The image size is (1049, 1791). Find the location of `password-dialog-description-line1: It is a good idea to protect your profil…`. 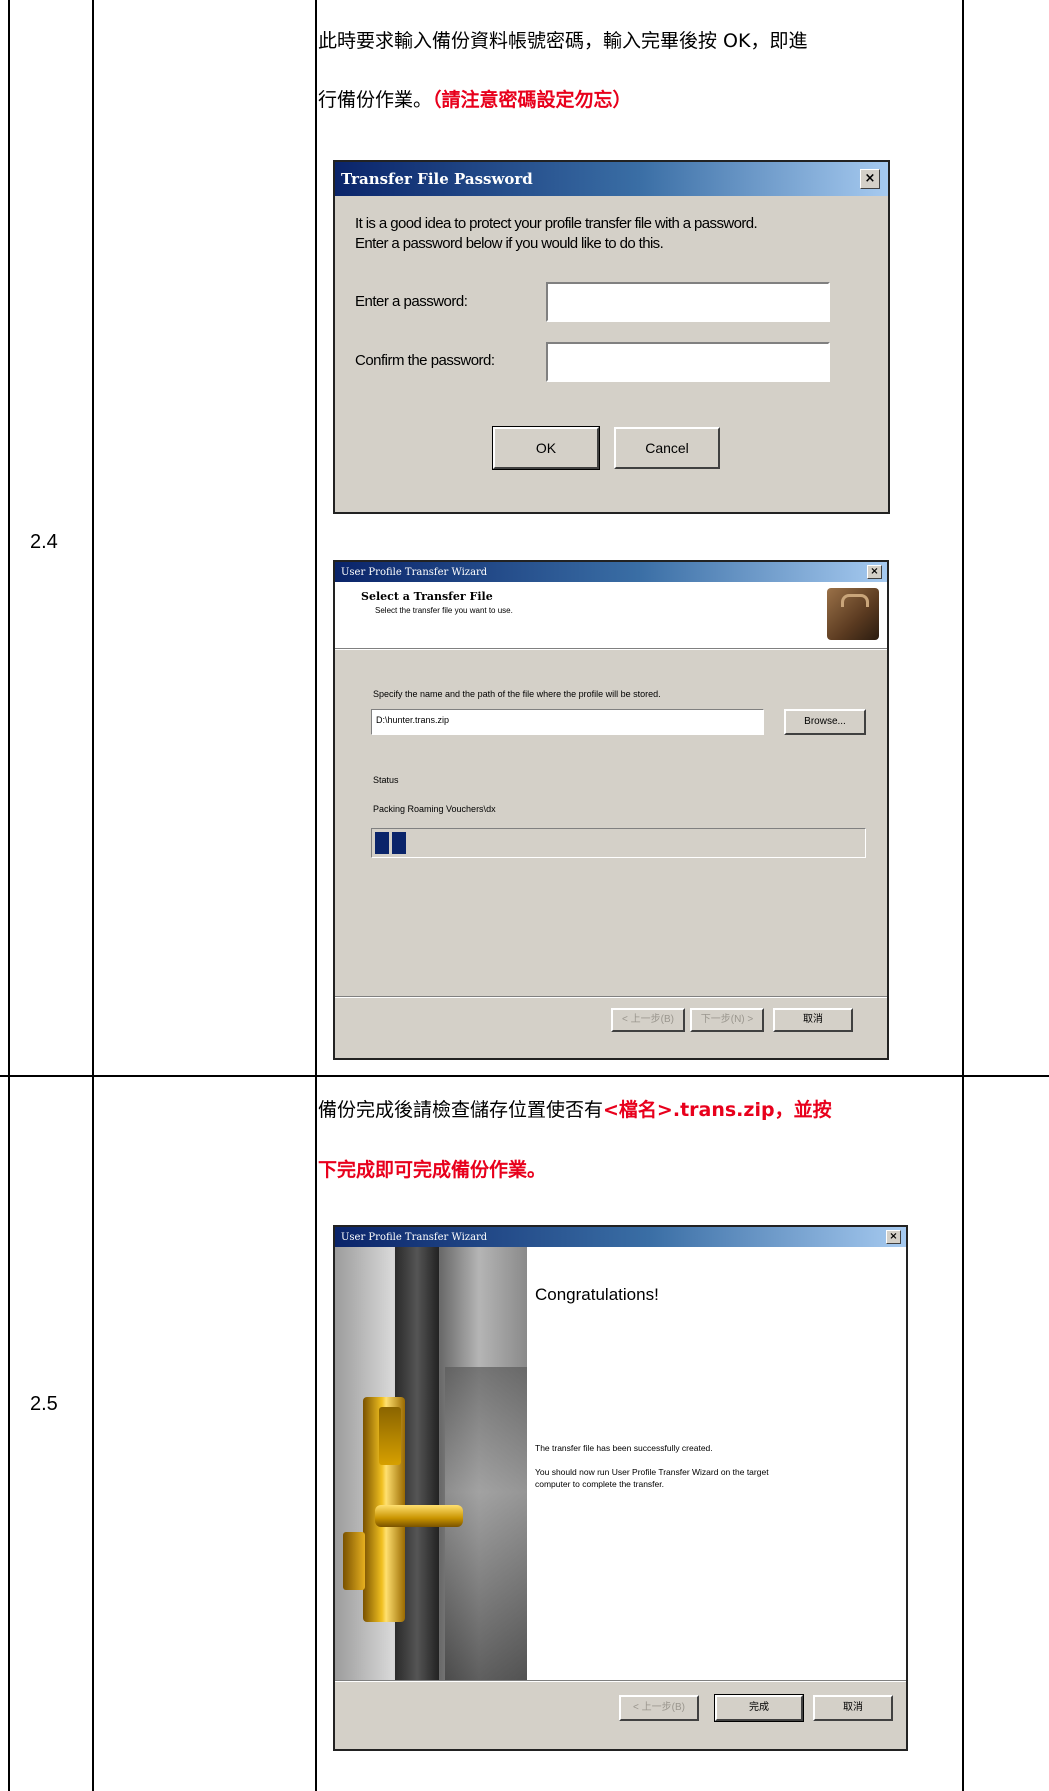

password-dialog-description-line1: It is a good idea to protect your profil… is located at coordinates (556, 223).